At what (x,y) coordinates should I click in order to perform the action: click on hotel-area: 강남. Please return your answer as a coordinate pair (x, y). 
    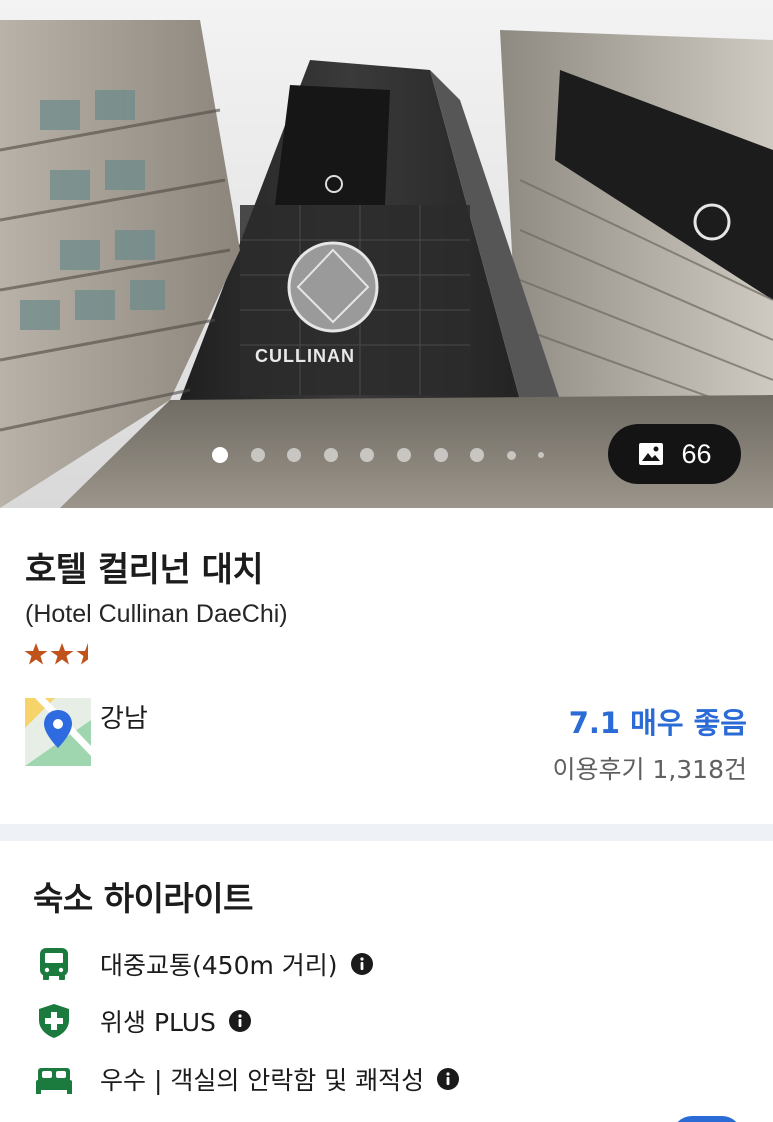
    Looking at the image, I should click on (124, 719).